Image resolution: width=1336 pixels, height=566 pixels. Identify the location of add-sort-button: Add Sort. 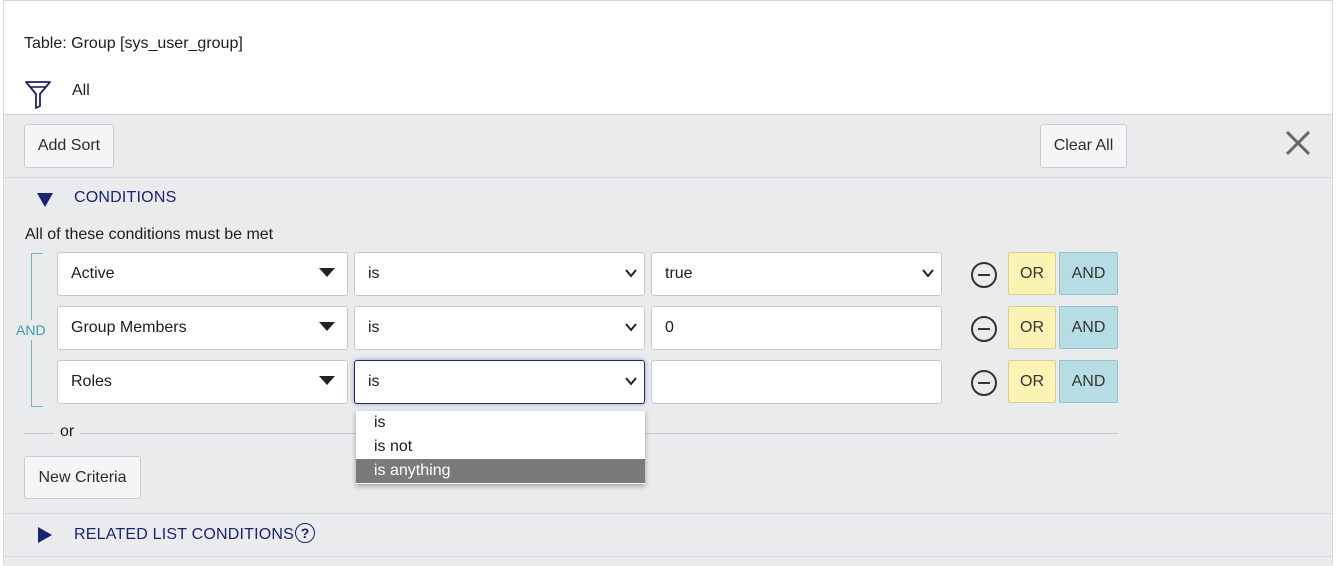
(69, 146).